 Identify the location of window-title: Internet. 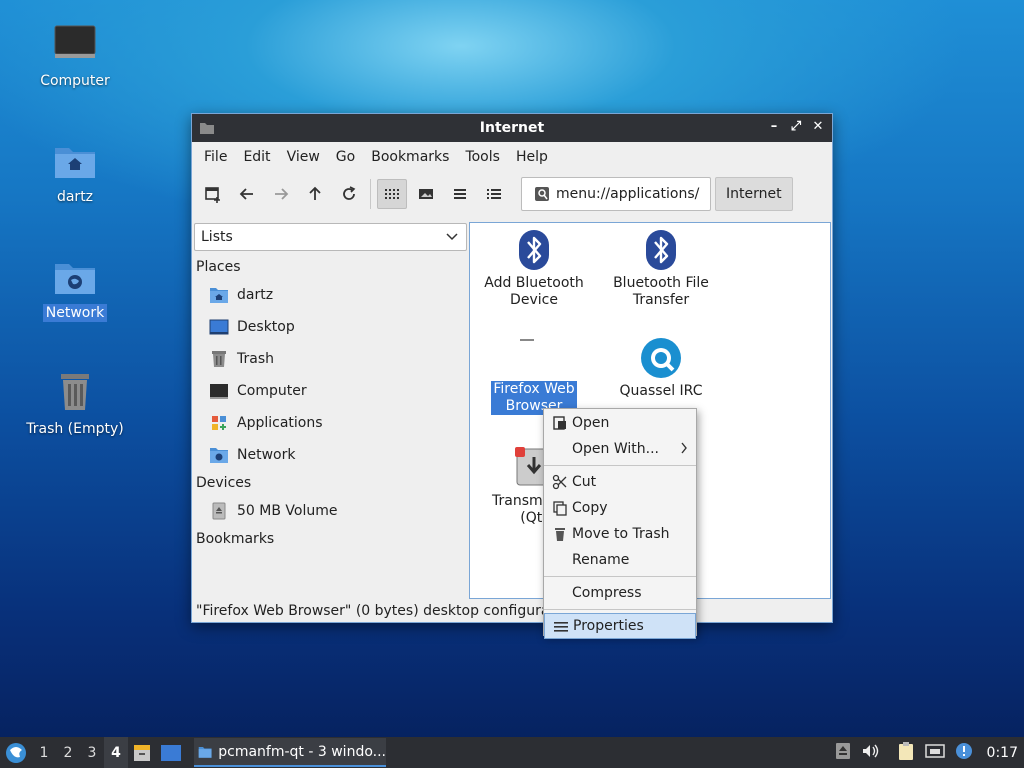
(512, 128).